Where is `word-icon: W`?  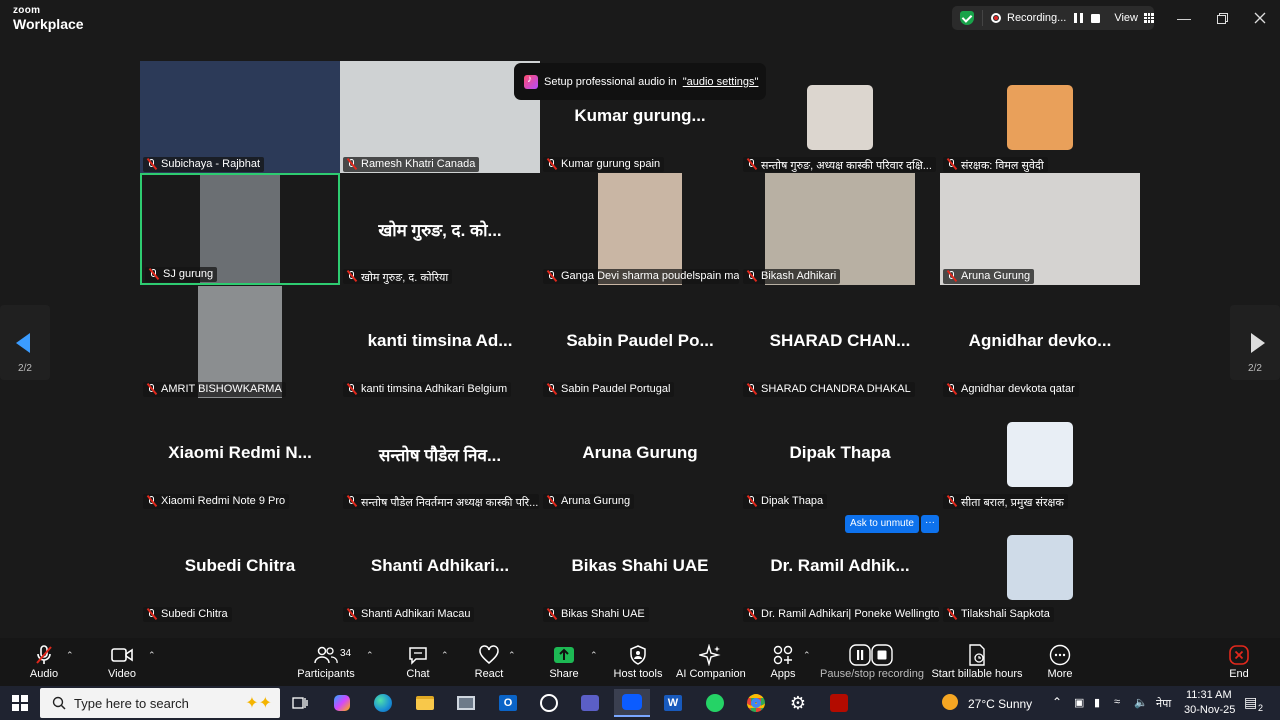
word-icon: W is located at coordinates (673, 703).